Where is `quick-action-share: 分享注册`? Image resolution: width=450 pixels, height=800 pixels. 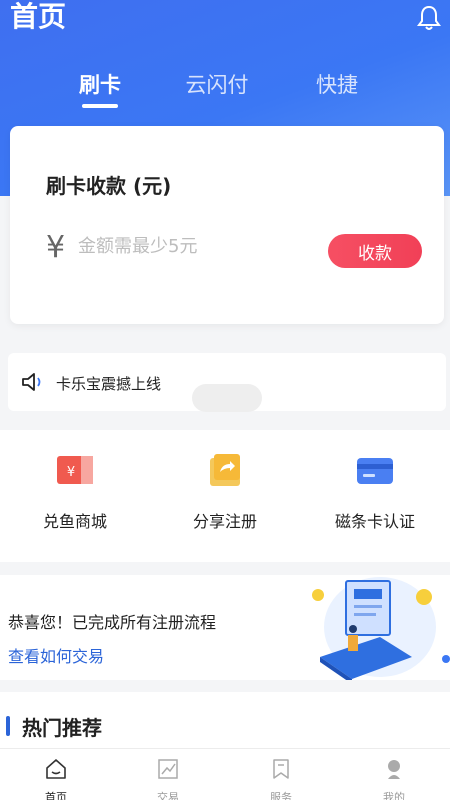
quick-action-share: 分享注册 is located at coordinates (225, 496).